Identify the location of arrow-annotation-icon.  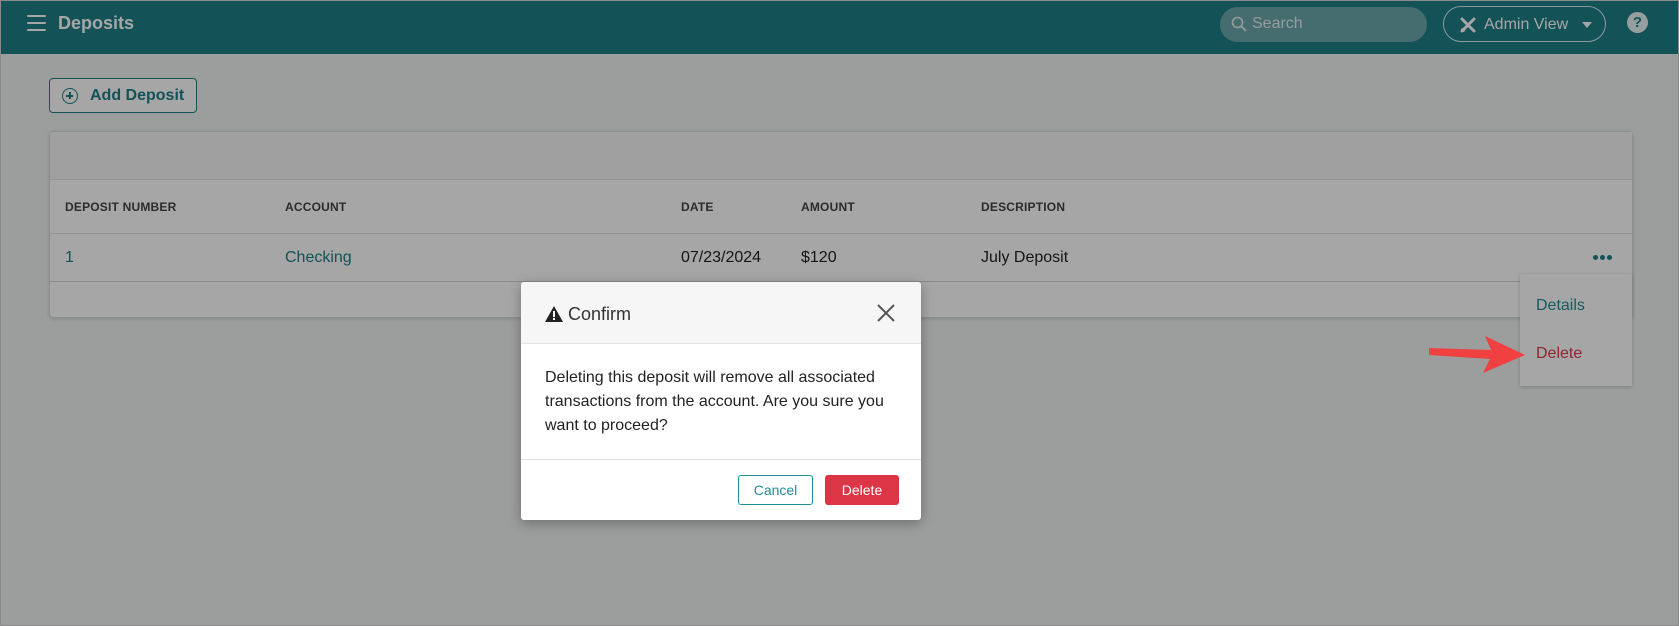
(1477, 354).